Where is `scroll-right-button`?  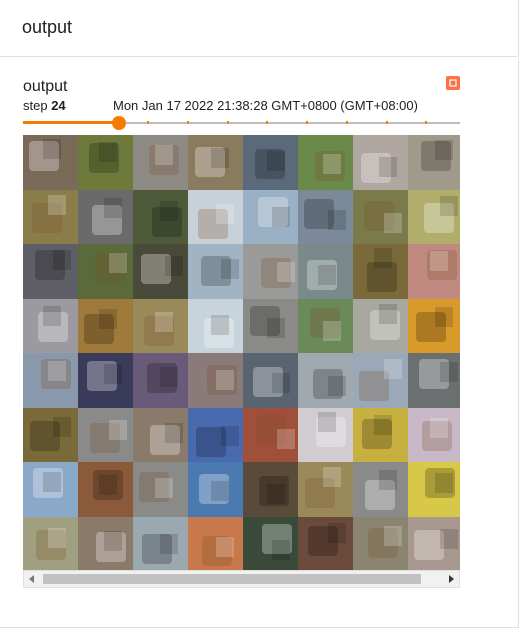 scroll-right-button is located at coordinates (451, 579).